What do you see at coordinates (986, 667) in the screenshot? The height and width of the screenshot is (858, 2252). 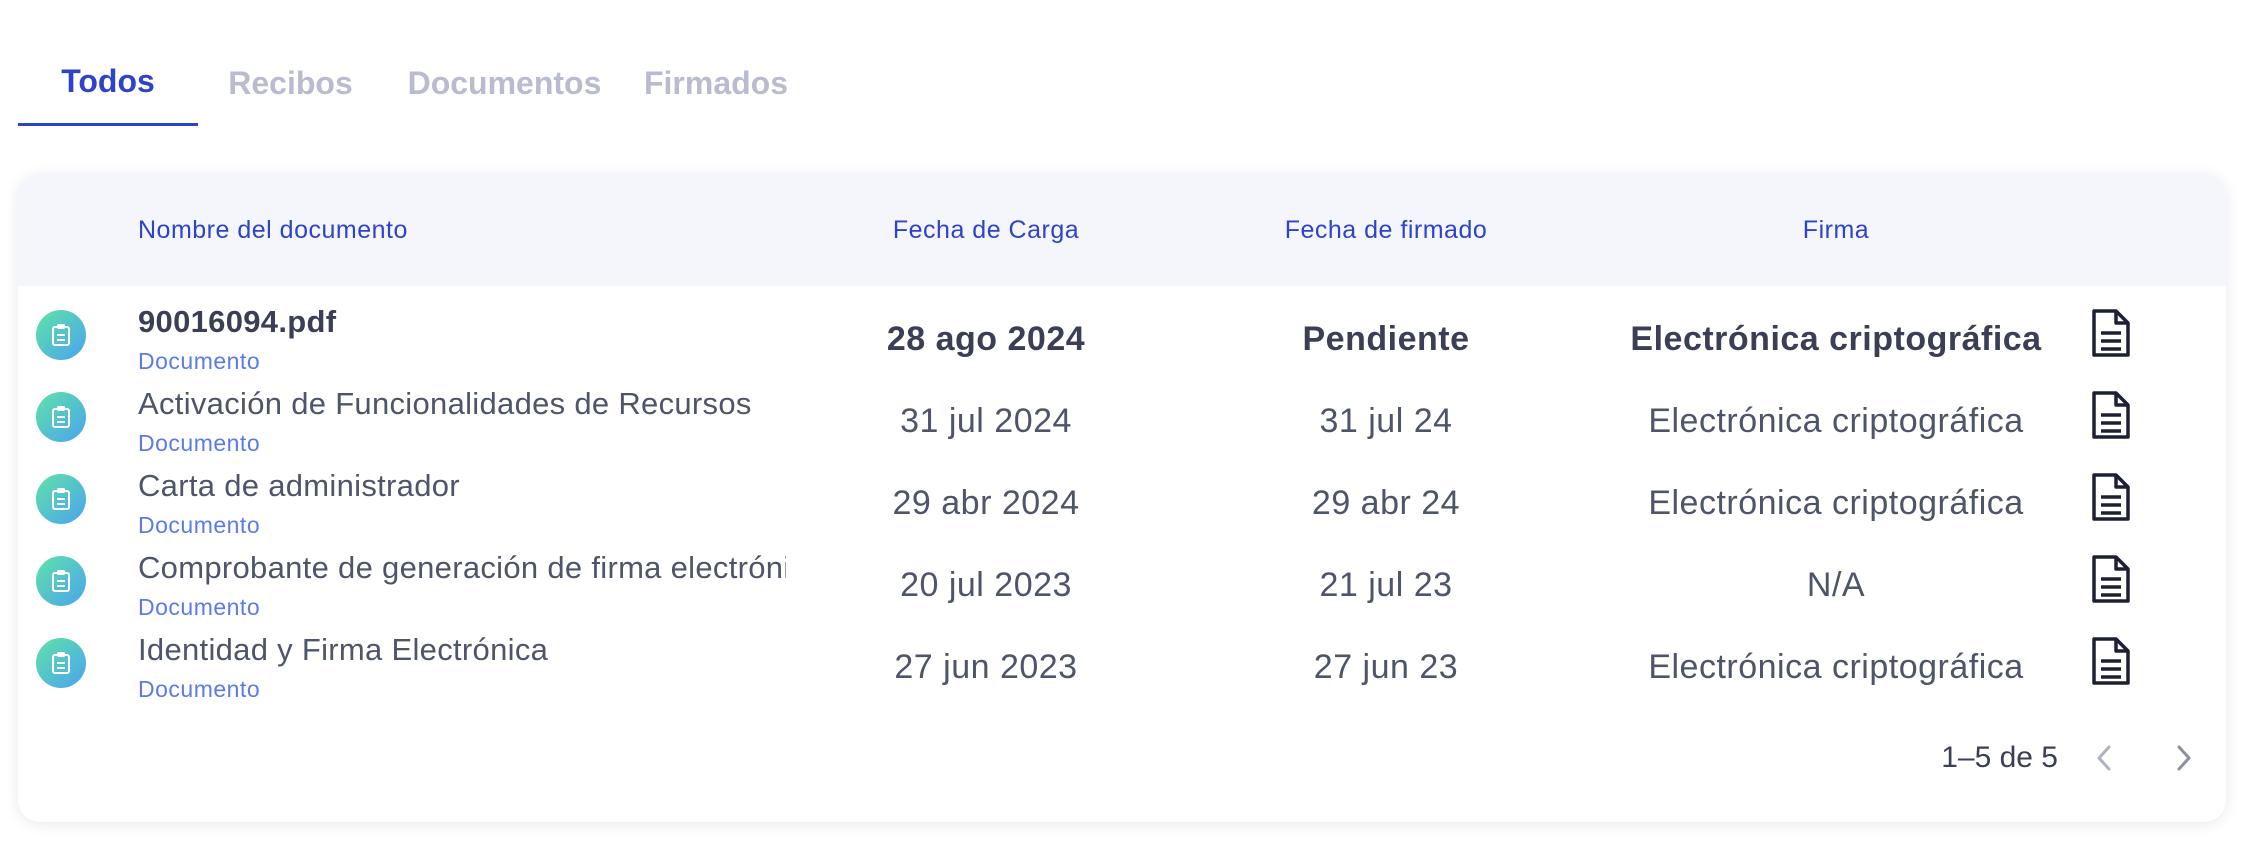 I see `upload-date: 27 jun 2023` at bounding box center [986, 667].